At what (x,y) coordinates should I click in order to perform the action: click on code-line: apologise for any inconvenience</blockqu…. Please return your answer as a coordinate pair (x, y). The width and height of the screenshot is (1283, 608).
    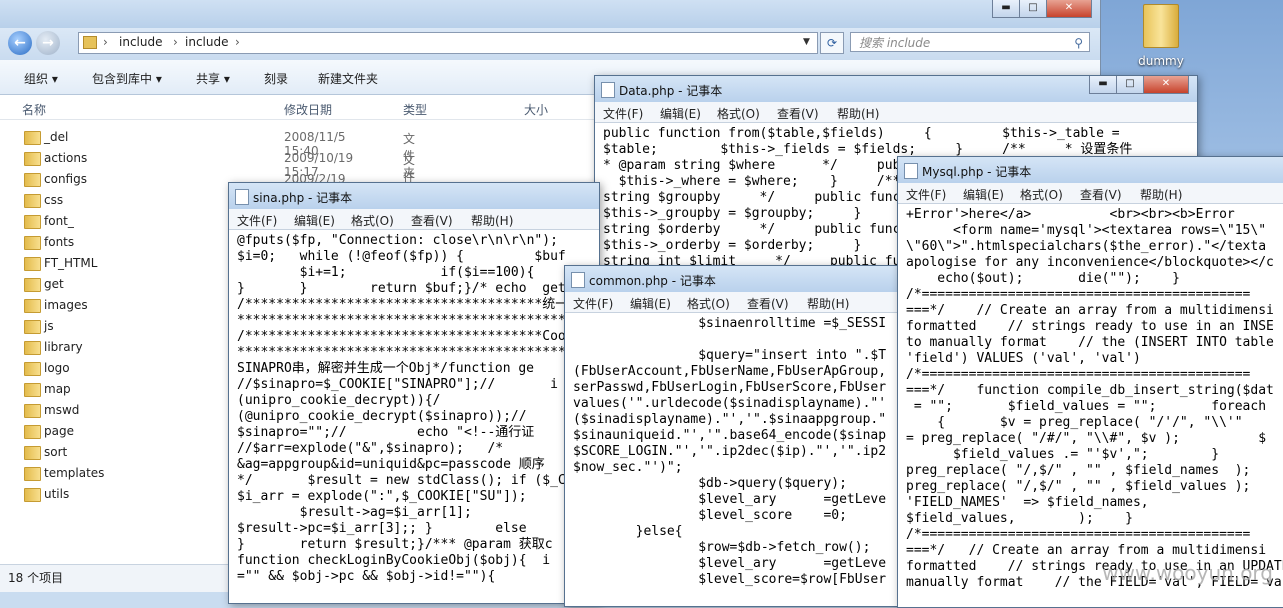
    Looking at the image, I should click on (1090, 262).